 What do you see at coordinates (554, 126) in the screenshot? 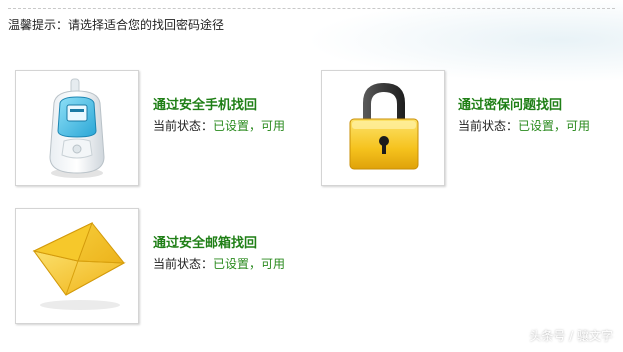
I see `security-question-status-value: 已设置，可用` at bounding box center [554, 126].